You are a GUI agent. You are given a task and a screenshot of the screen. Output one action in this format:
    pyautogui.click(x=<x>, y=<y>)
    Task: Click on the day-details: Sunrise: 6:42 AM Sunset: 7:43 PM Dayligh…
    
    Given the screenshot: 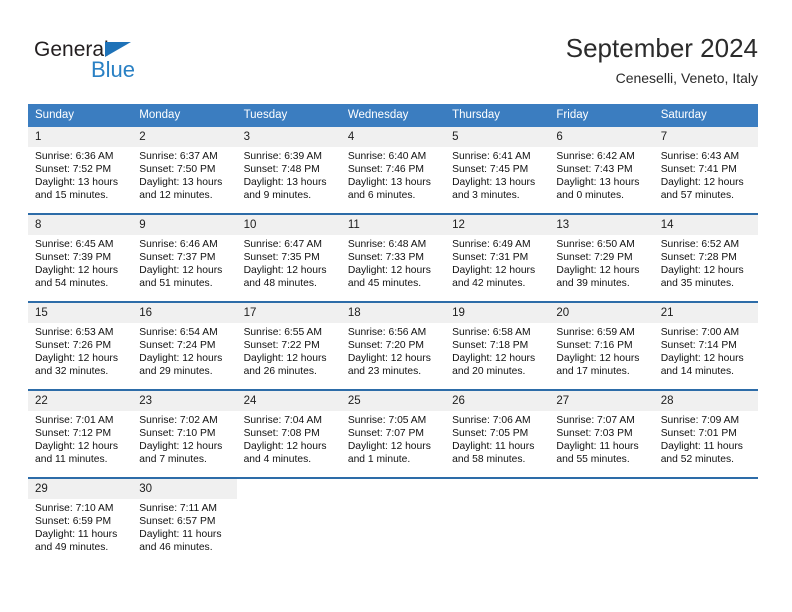 What is the action you would take?
    pyautogui.click(x=601, y=174)
    